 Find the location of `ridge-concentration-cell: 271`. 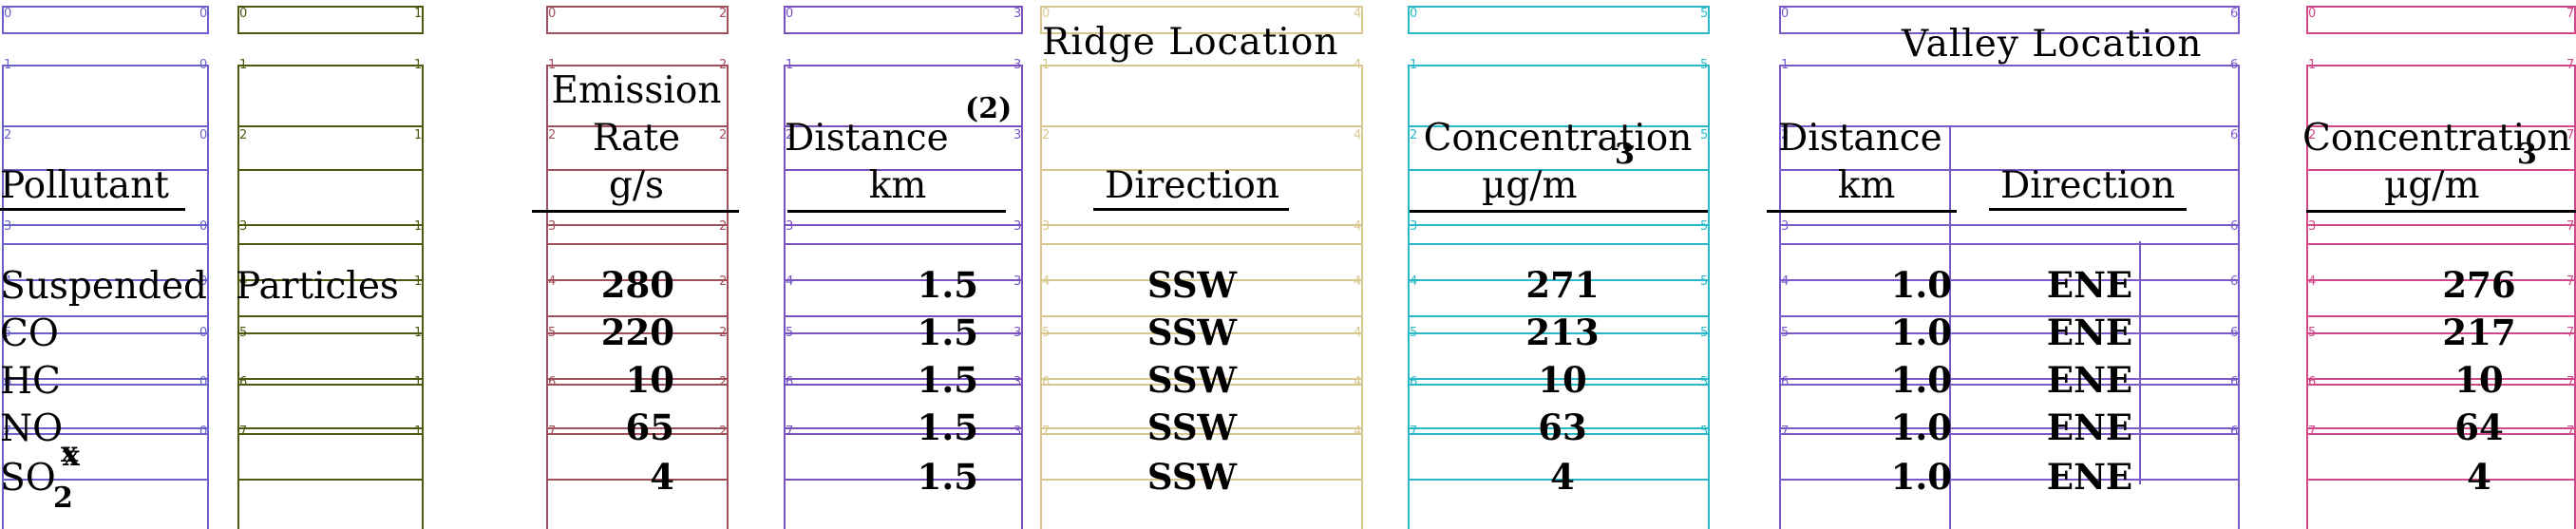

ridge-concentration-cell: 271 is located at coordinates (1562, 285).